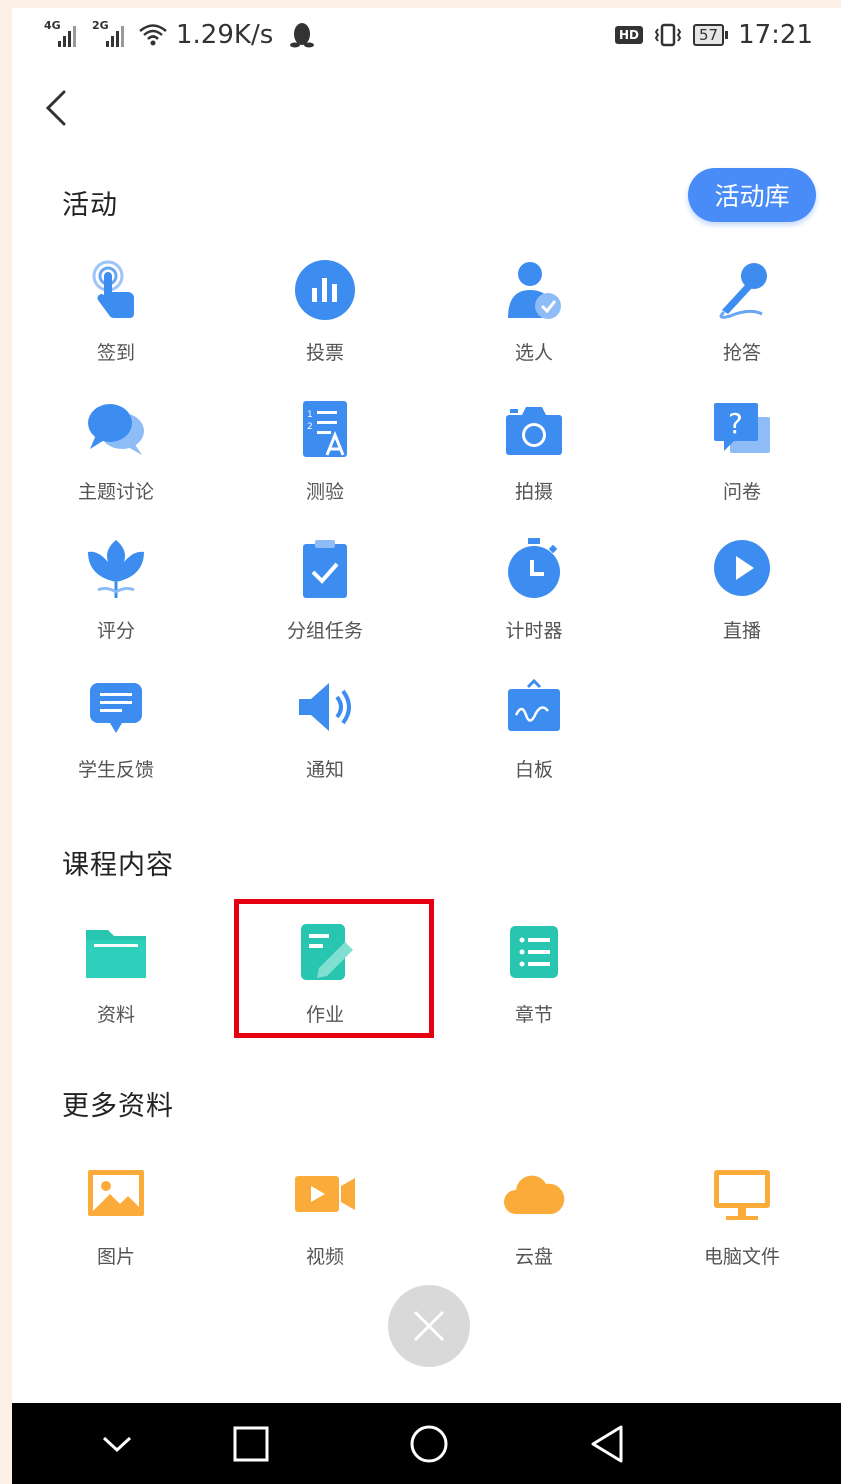  What do you see at coordinates (116, 707) in the screenshot?
I see `feedback-icon` at bounding box center [116, 707].